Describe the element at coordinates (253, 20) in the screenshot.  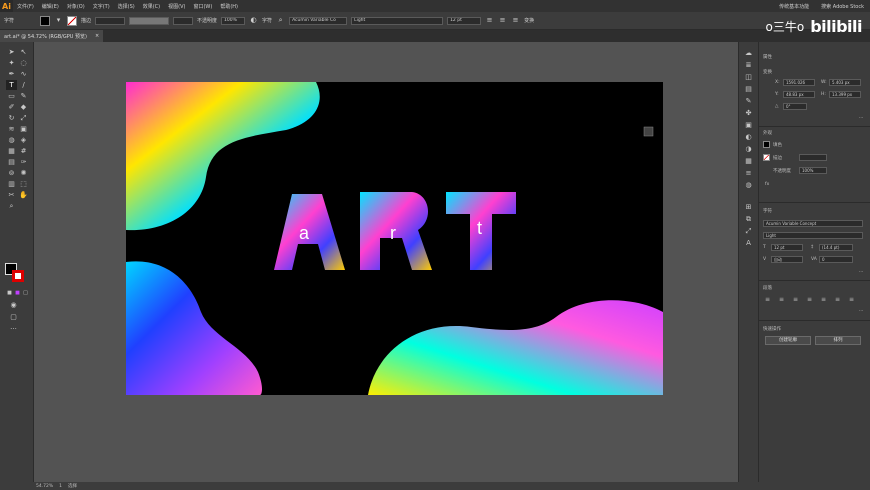
I see `recolor-icon: ◐` at that location.